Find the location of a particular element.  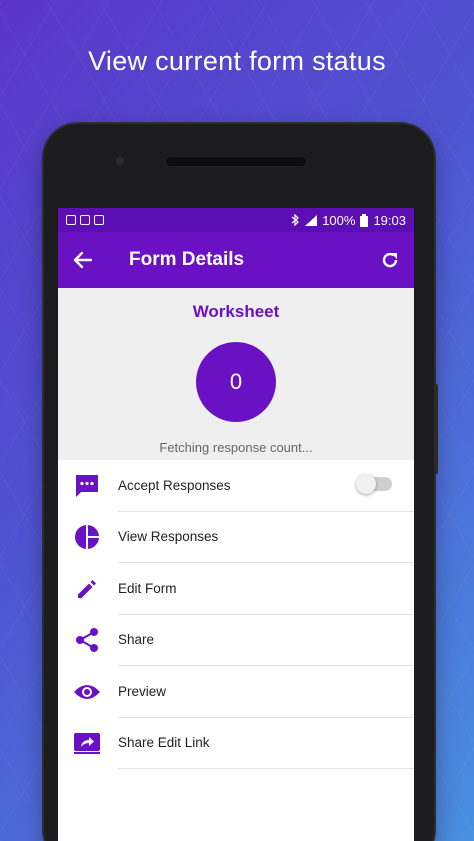

status-bar: 100% 19:03 is located at coordinates (236, 220).